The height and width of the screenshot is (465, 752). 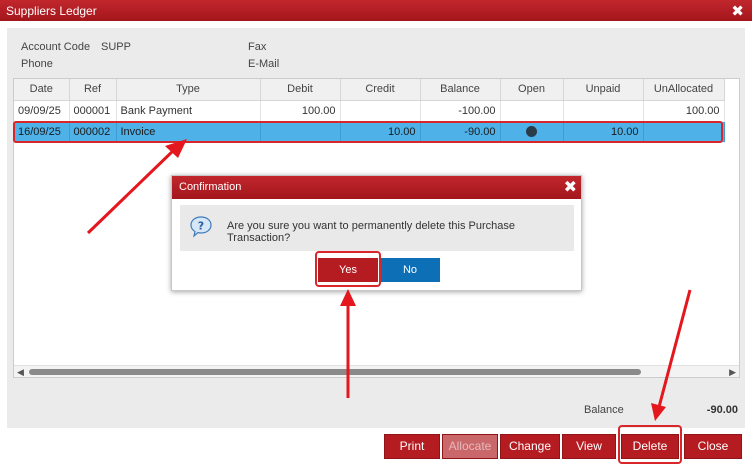 What do you see at coordinates (380, 132) in the screenshot?
I see `cell-credit: 10.00` at bounding box center [380, 132].